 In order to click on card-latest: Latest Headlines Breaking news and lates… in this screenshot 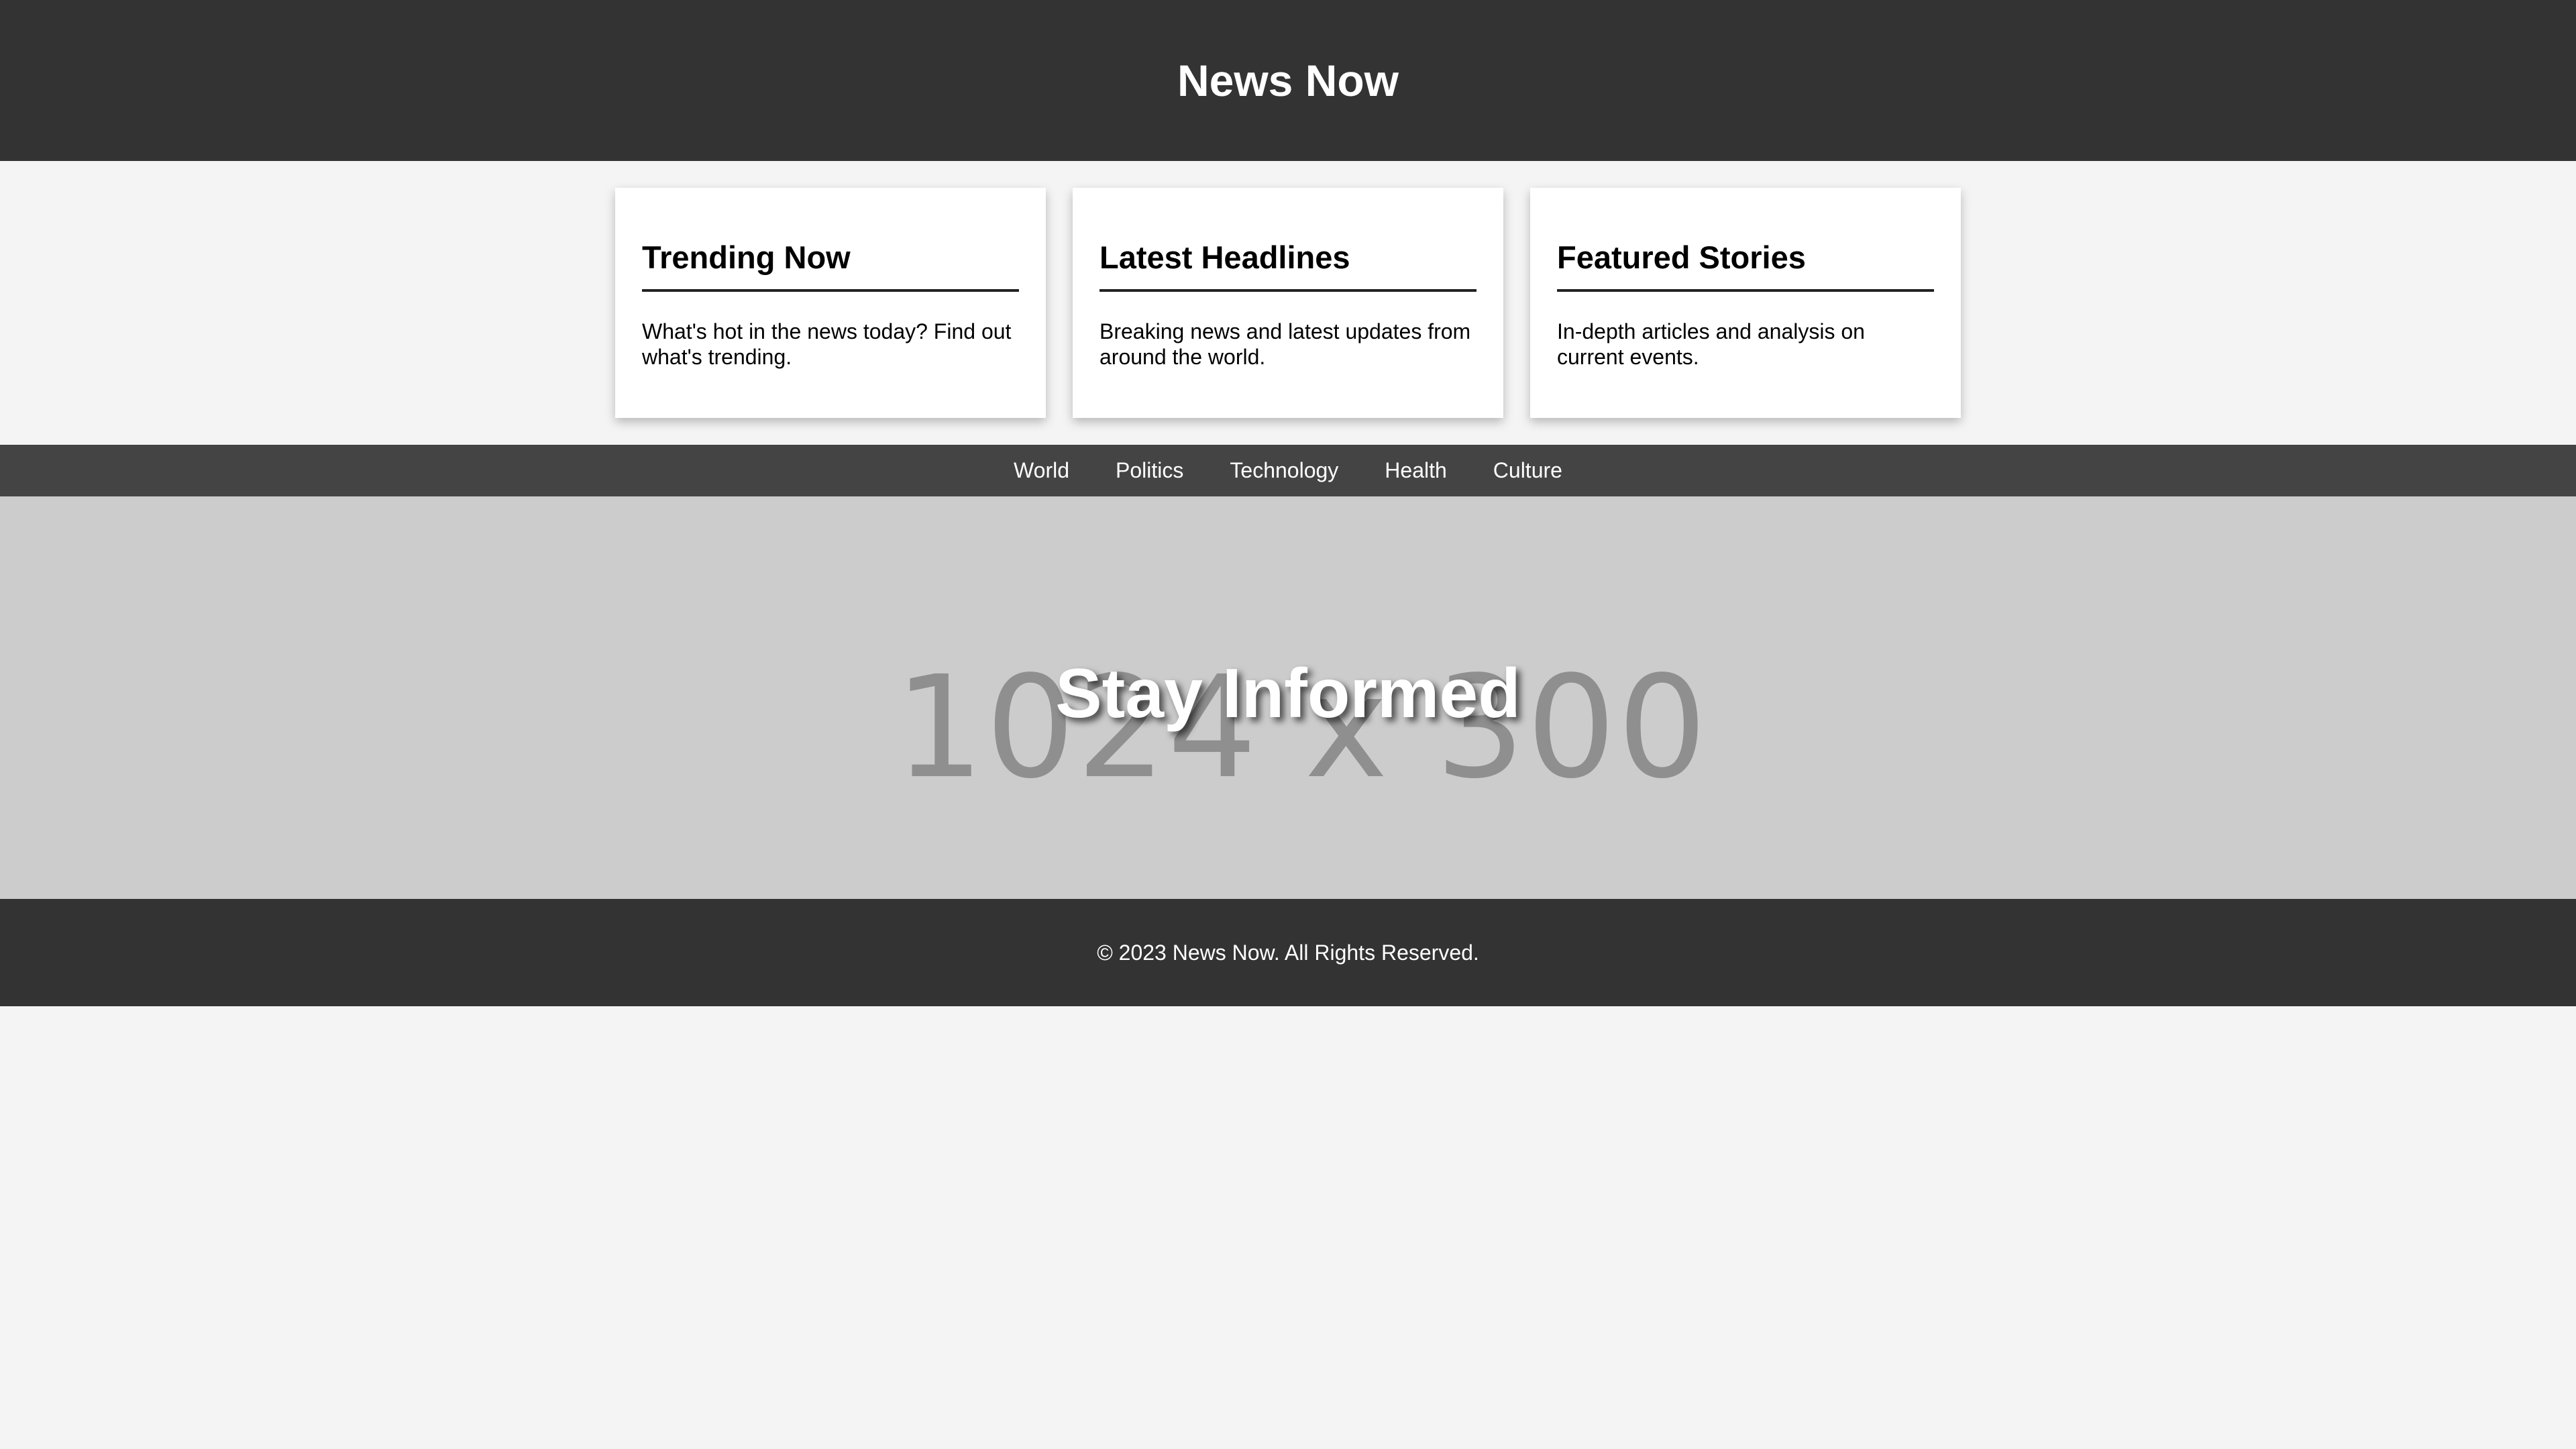, I will do `click(1288, 303)`.